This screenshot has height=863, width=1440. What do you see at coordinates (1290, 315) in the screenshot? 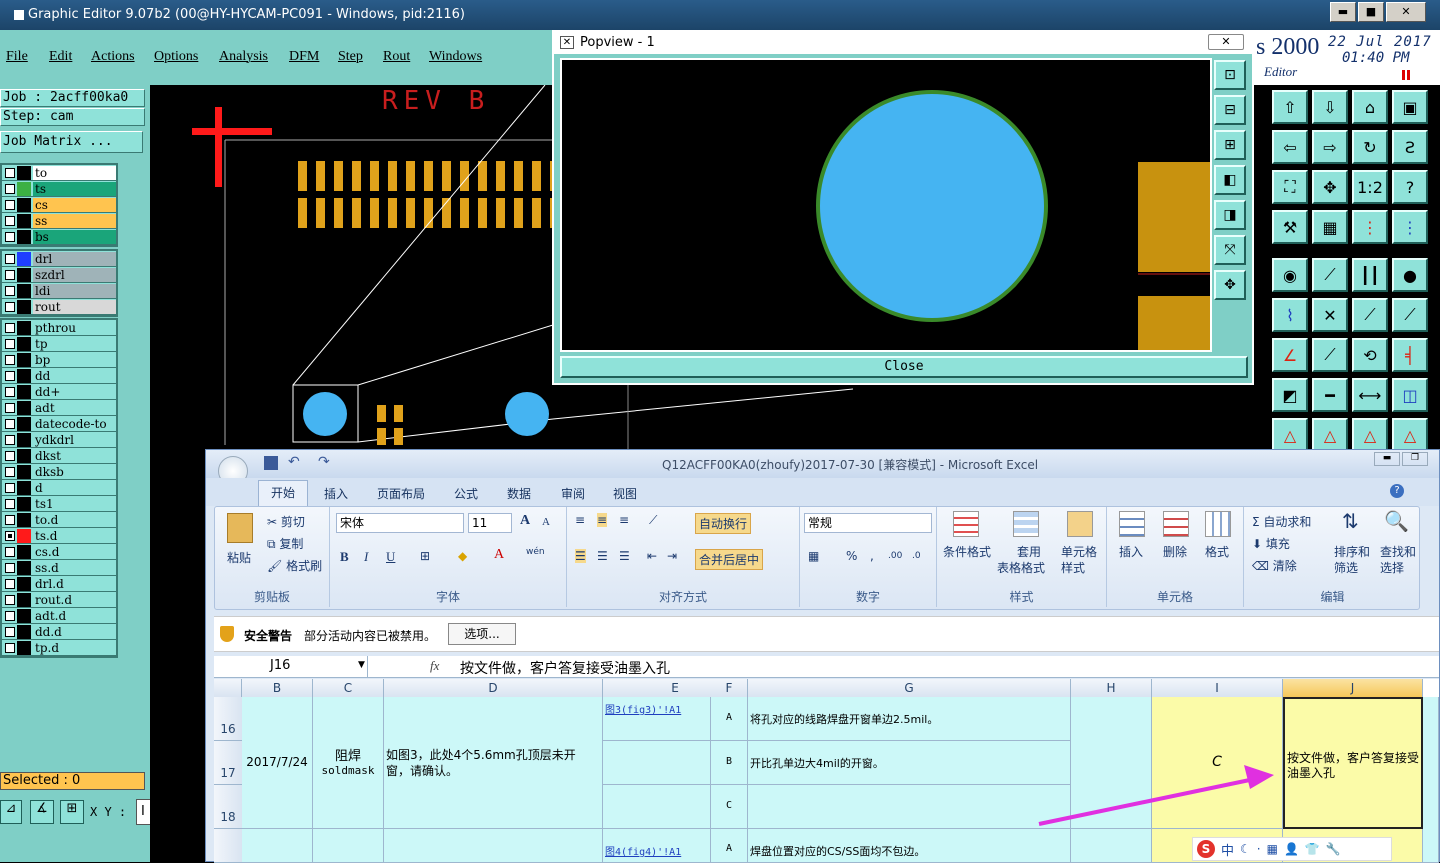
I see `connect-icon: ⌇` at bounding box center [1290, 315].